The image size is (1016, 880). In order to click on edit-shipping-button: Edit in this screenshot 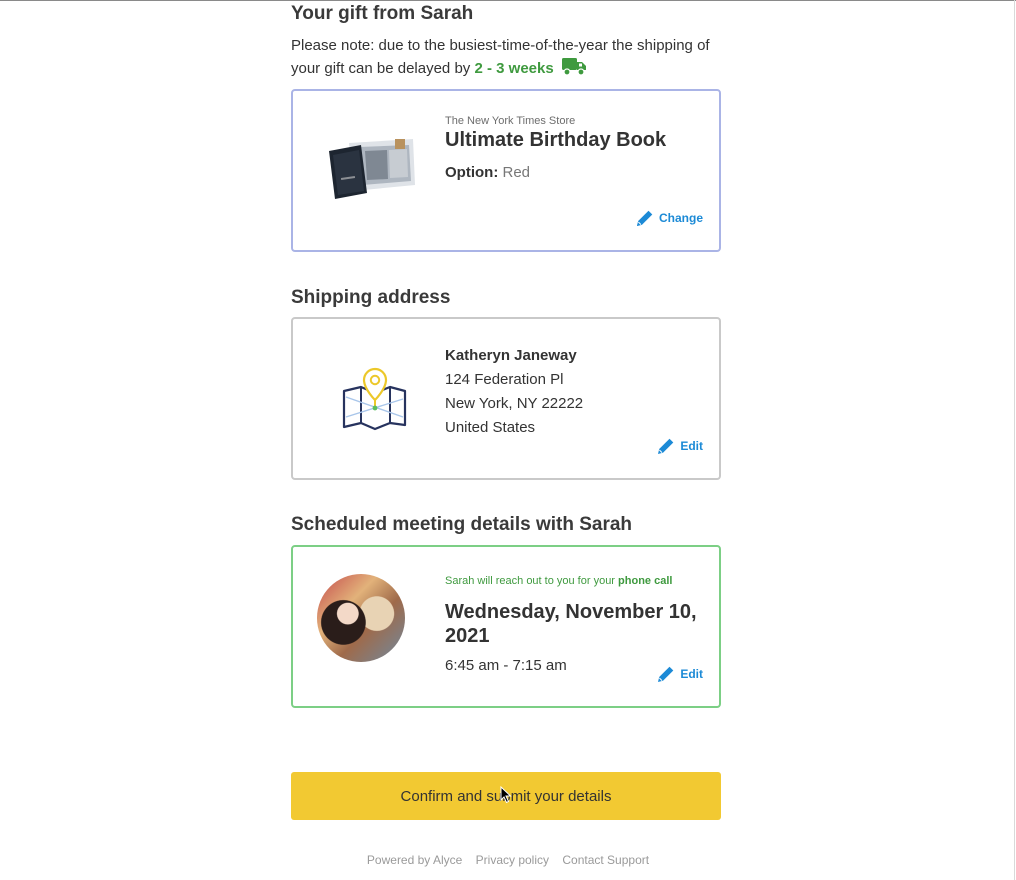, I will do `click(679, 446)`.